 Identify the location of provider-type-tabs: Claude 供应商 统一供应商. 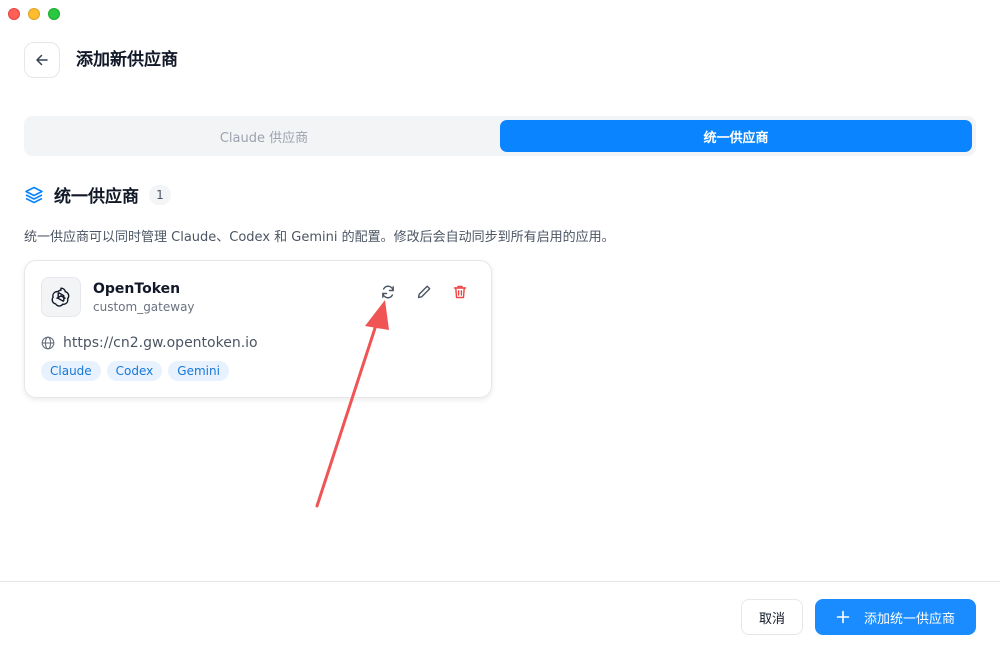
(500, 136).